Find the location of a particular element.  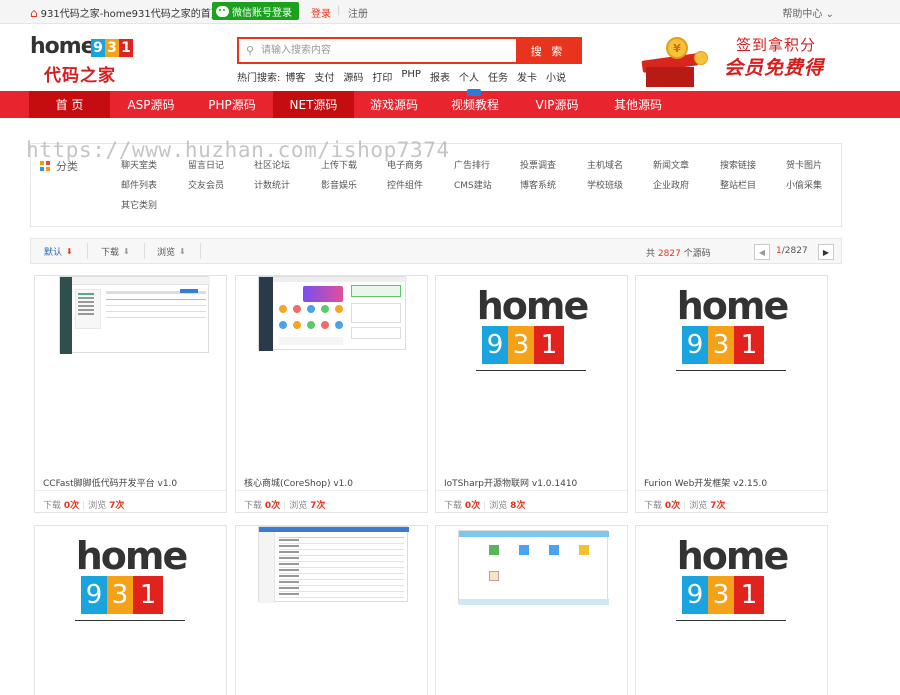

category-item: 投票调查 is located at coordinates (538, 164).